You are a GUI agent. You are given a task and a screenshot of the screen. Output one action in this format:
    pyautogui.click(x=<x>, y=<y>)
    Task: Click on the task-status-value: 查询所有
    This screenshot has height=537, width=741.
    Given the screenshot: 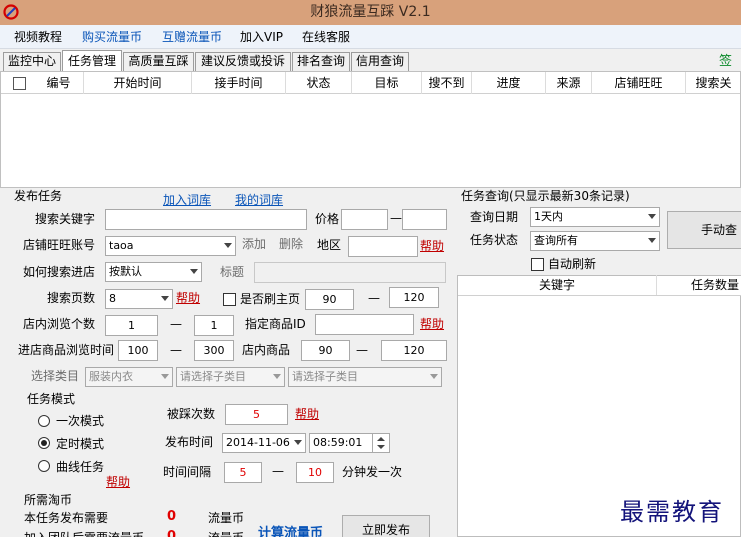 What is the action you would take?
    pyautogui.click(x=556, y=240)
    